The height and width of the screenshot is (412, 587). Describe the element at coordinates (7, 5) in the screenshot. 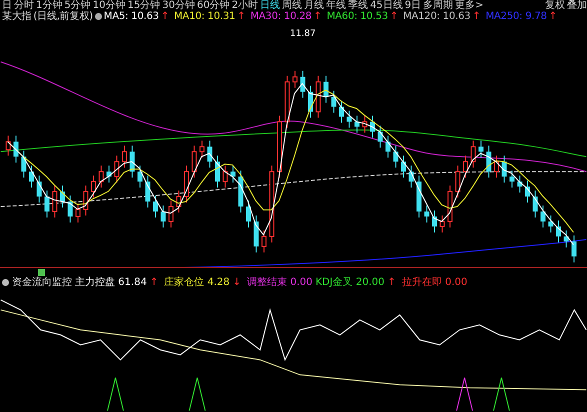

I see `period-tab: 日` at that location.